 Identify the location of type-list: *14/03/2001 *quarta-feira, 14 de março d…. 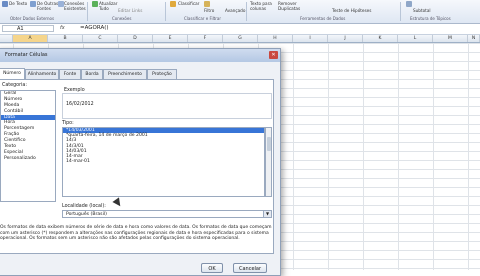
(163, 162).